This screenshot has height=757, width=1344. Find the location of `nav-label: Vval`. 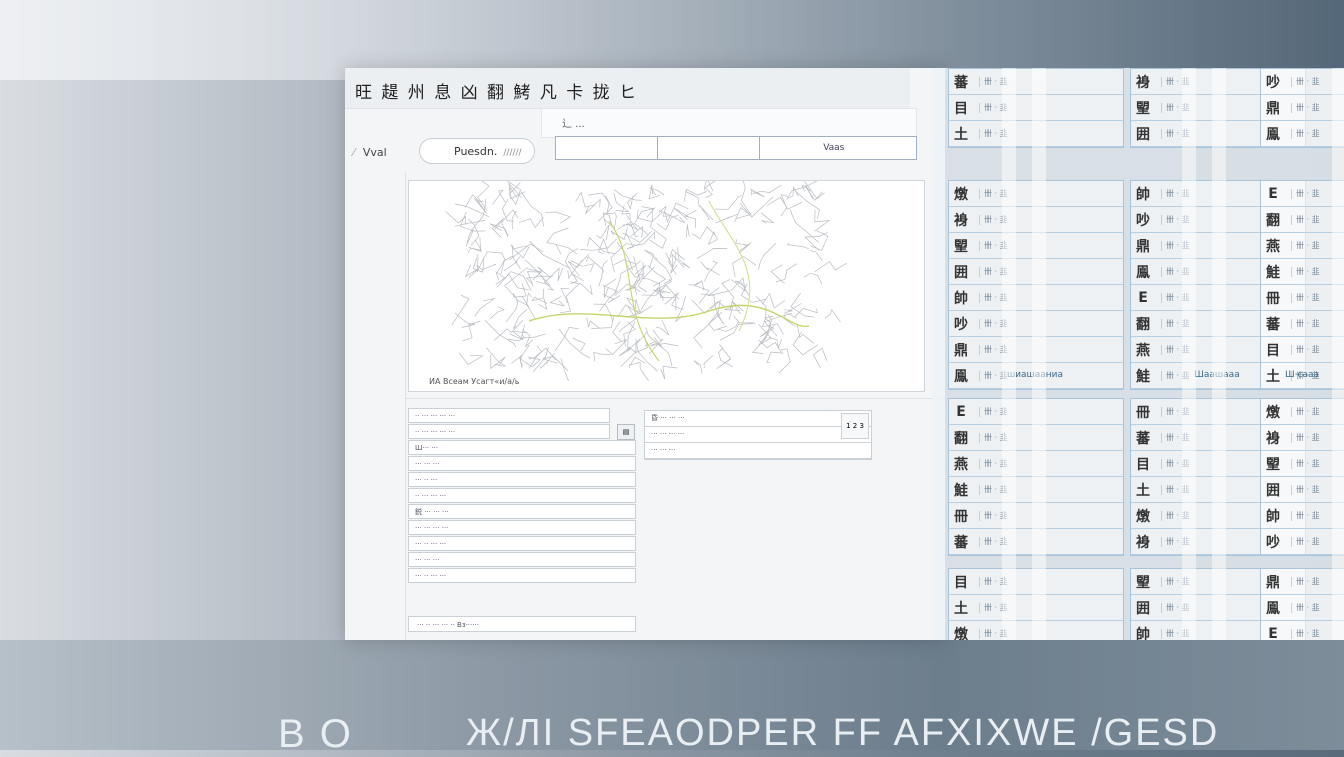

nav-label: Vval is located at coordinates (374, 152).